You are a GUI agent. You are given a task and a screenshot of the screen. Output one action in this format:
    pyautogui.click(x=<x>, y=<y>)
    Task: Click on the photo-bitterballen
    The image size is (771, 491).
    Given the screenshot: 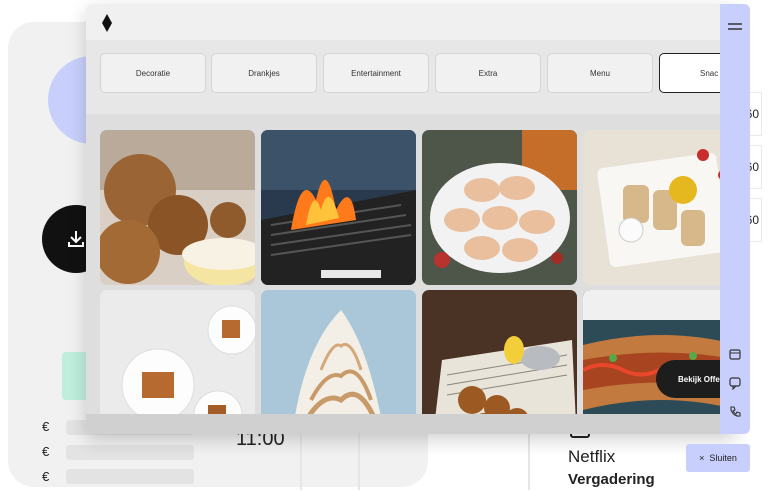 What is the action you would take?
    pyautogui.click(x=177, y=207)
    